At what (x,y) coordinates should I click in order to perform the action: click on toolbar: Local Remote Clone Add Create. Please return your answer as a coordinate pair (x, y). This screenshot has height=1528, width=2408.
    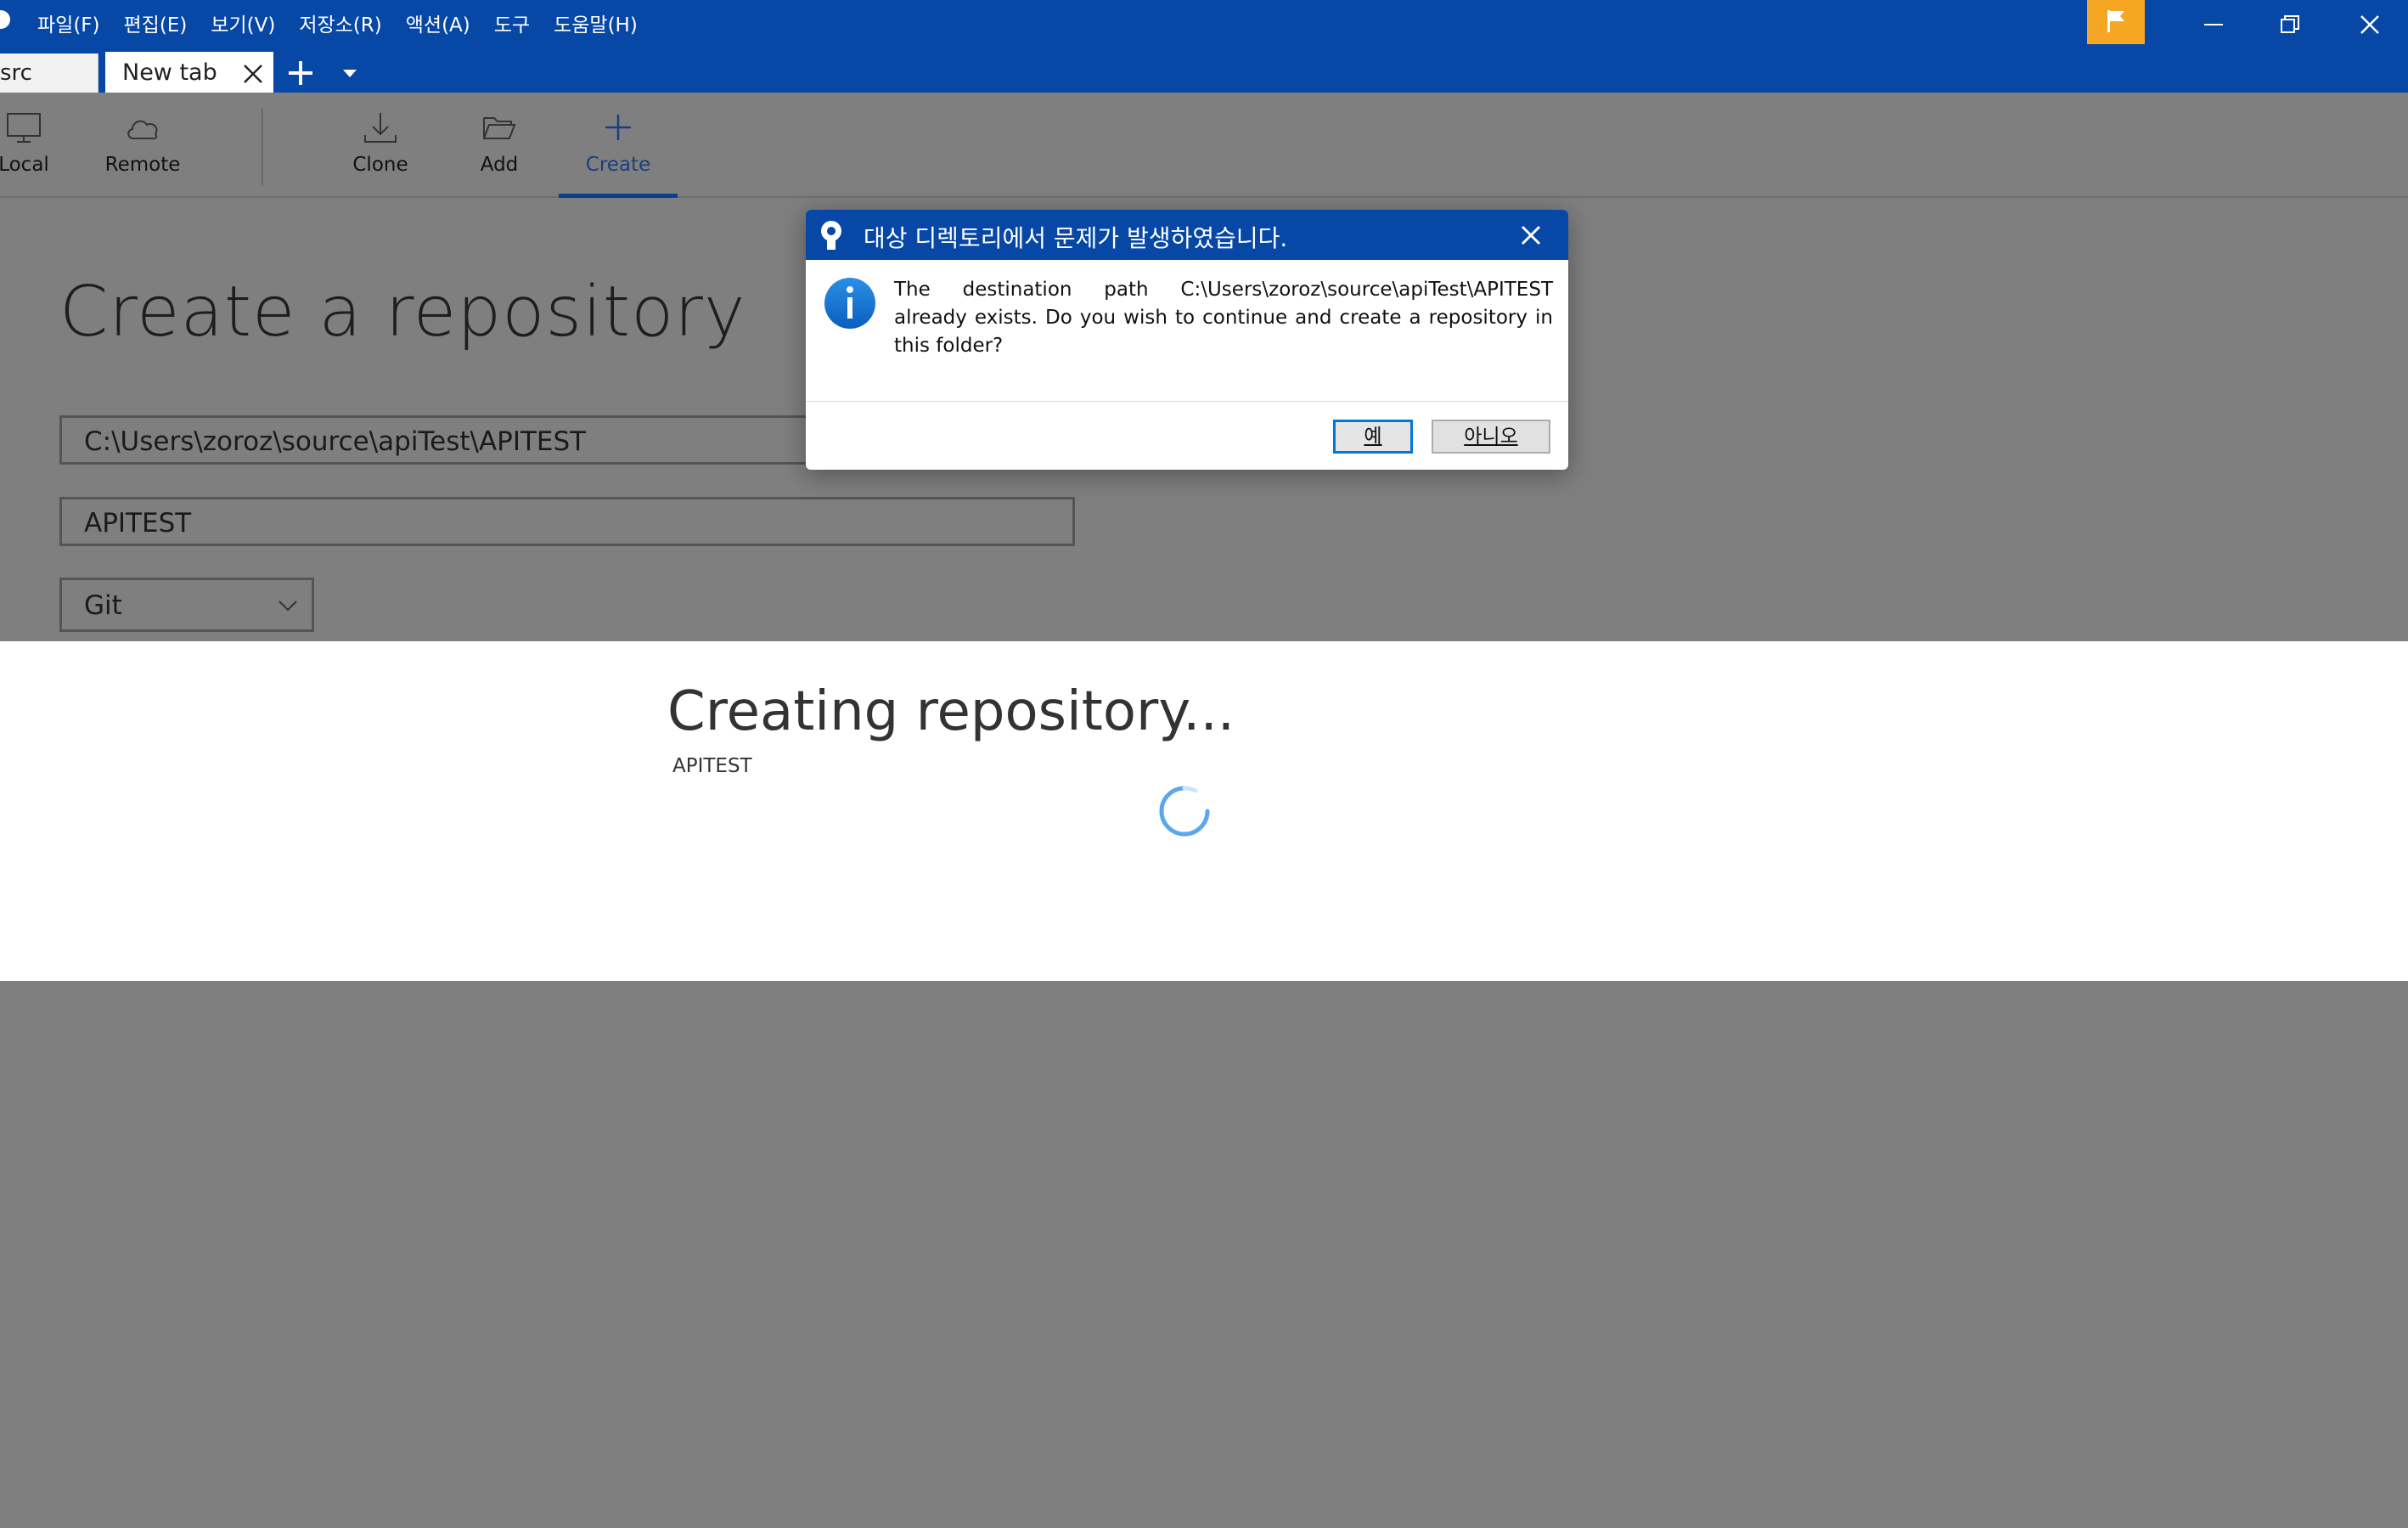
    Looking at the image, I should click on (1204, 145).